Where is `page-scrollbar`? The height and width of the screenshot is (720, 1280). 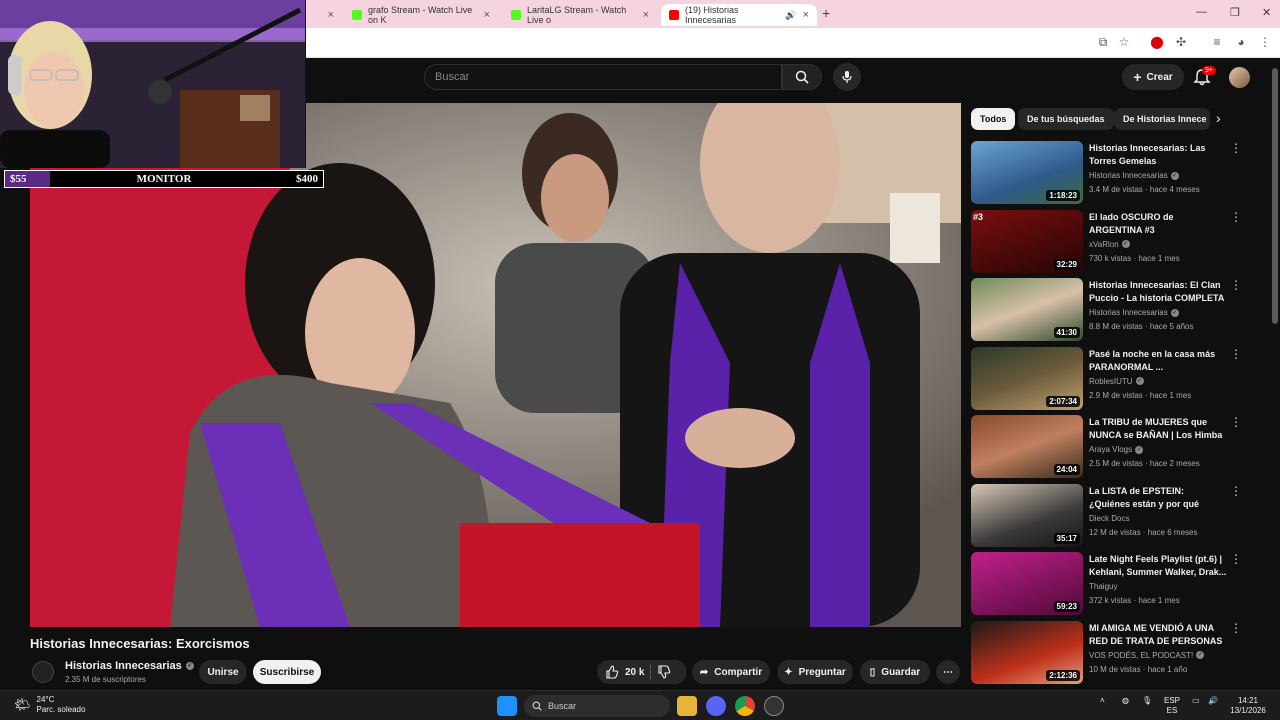 page-scrollbar is located at coordinates (1275, 196).